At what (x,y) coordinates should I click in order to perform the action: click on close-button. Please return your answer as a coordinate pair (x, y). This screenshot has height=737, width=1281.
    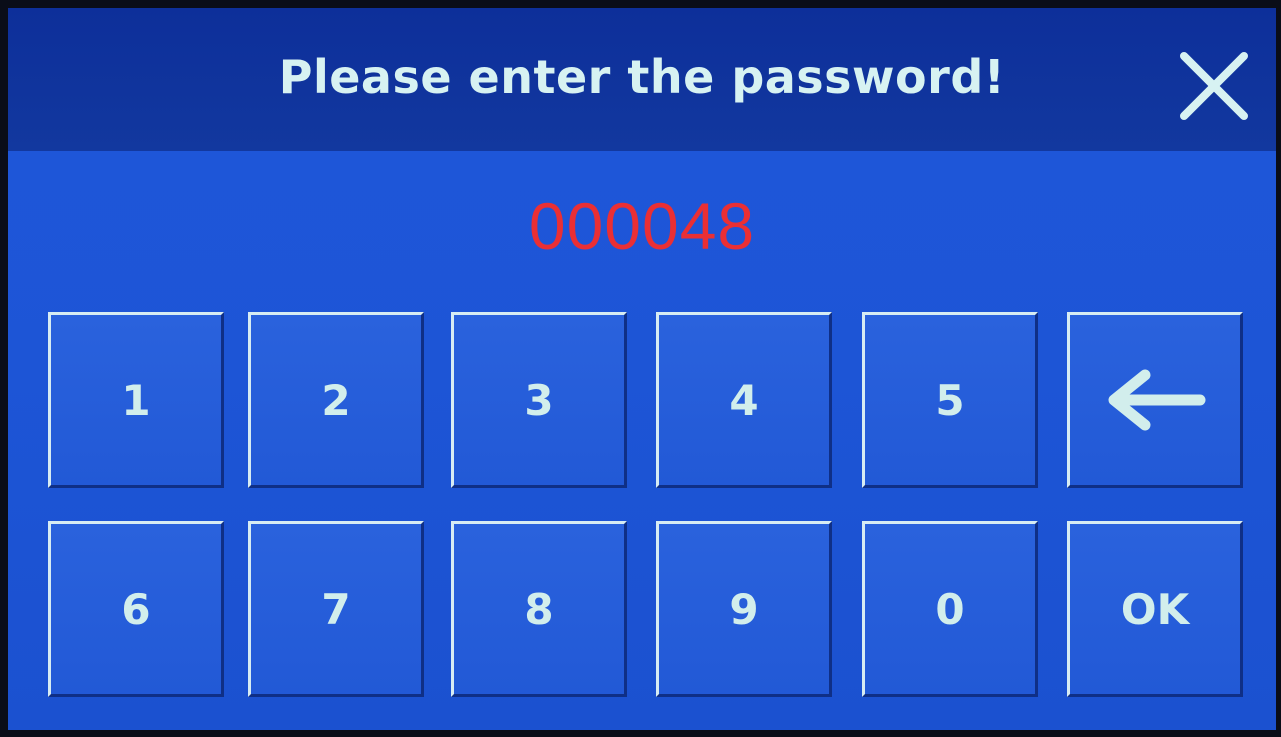
    Looking at the image, I should click on (1214, 86).